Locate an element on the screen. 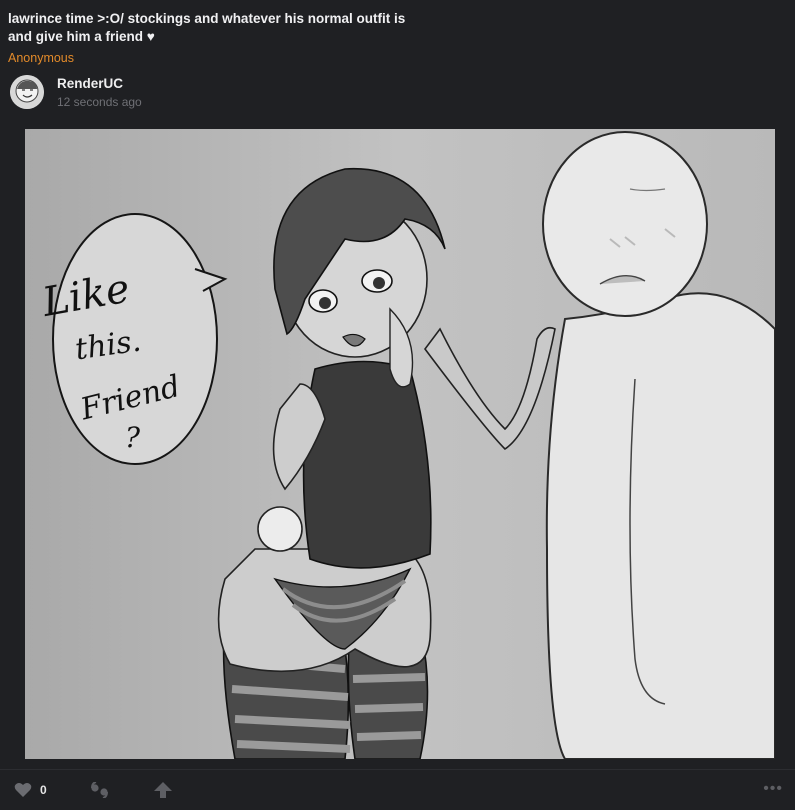 This screenshot has height=810, width=795. like-button: 0 is located at coordinates (30, 790).